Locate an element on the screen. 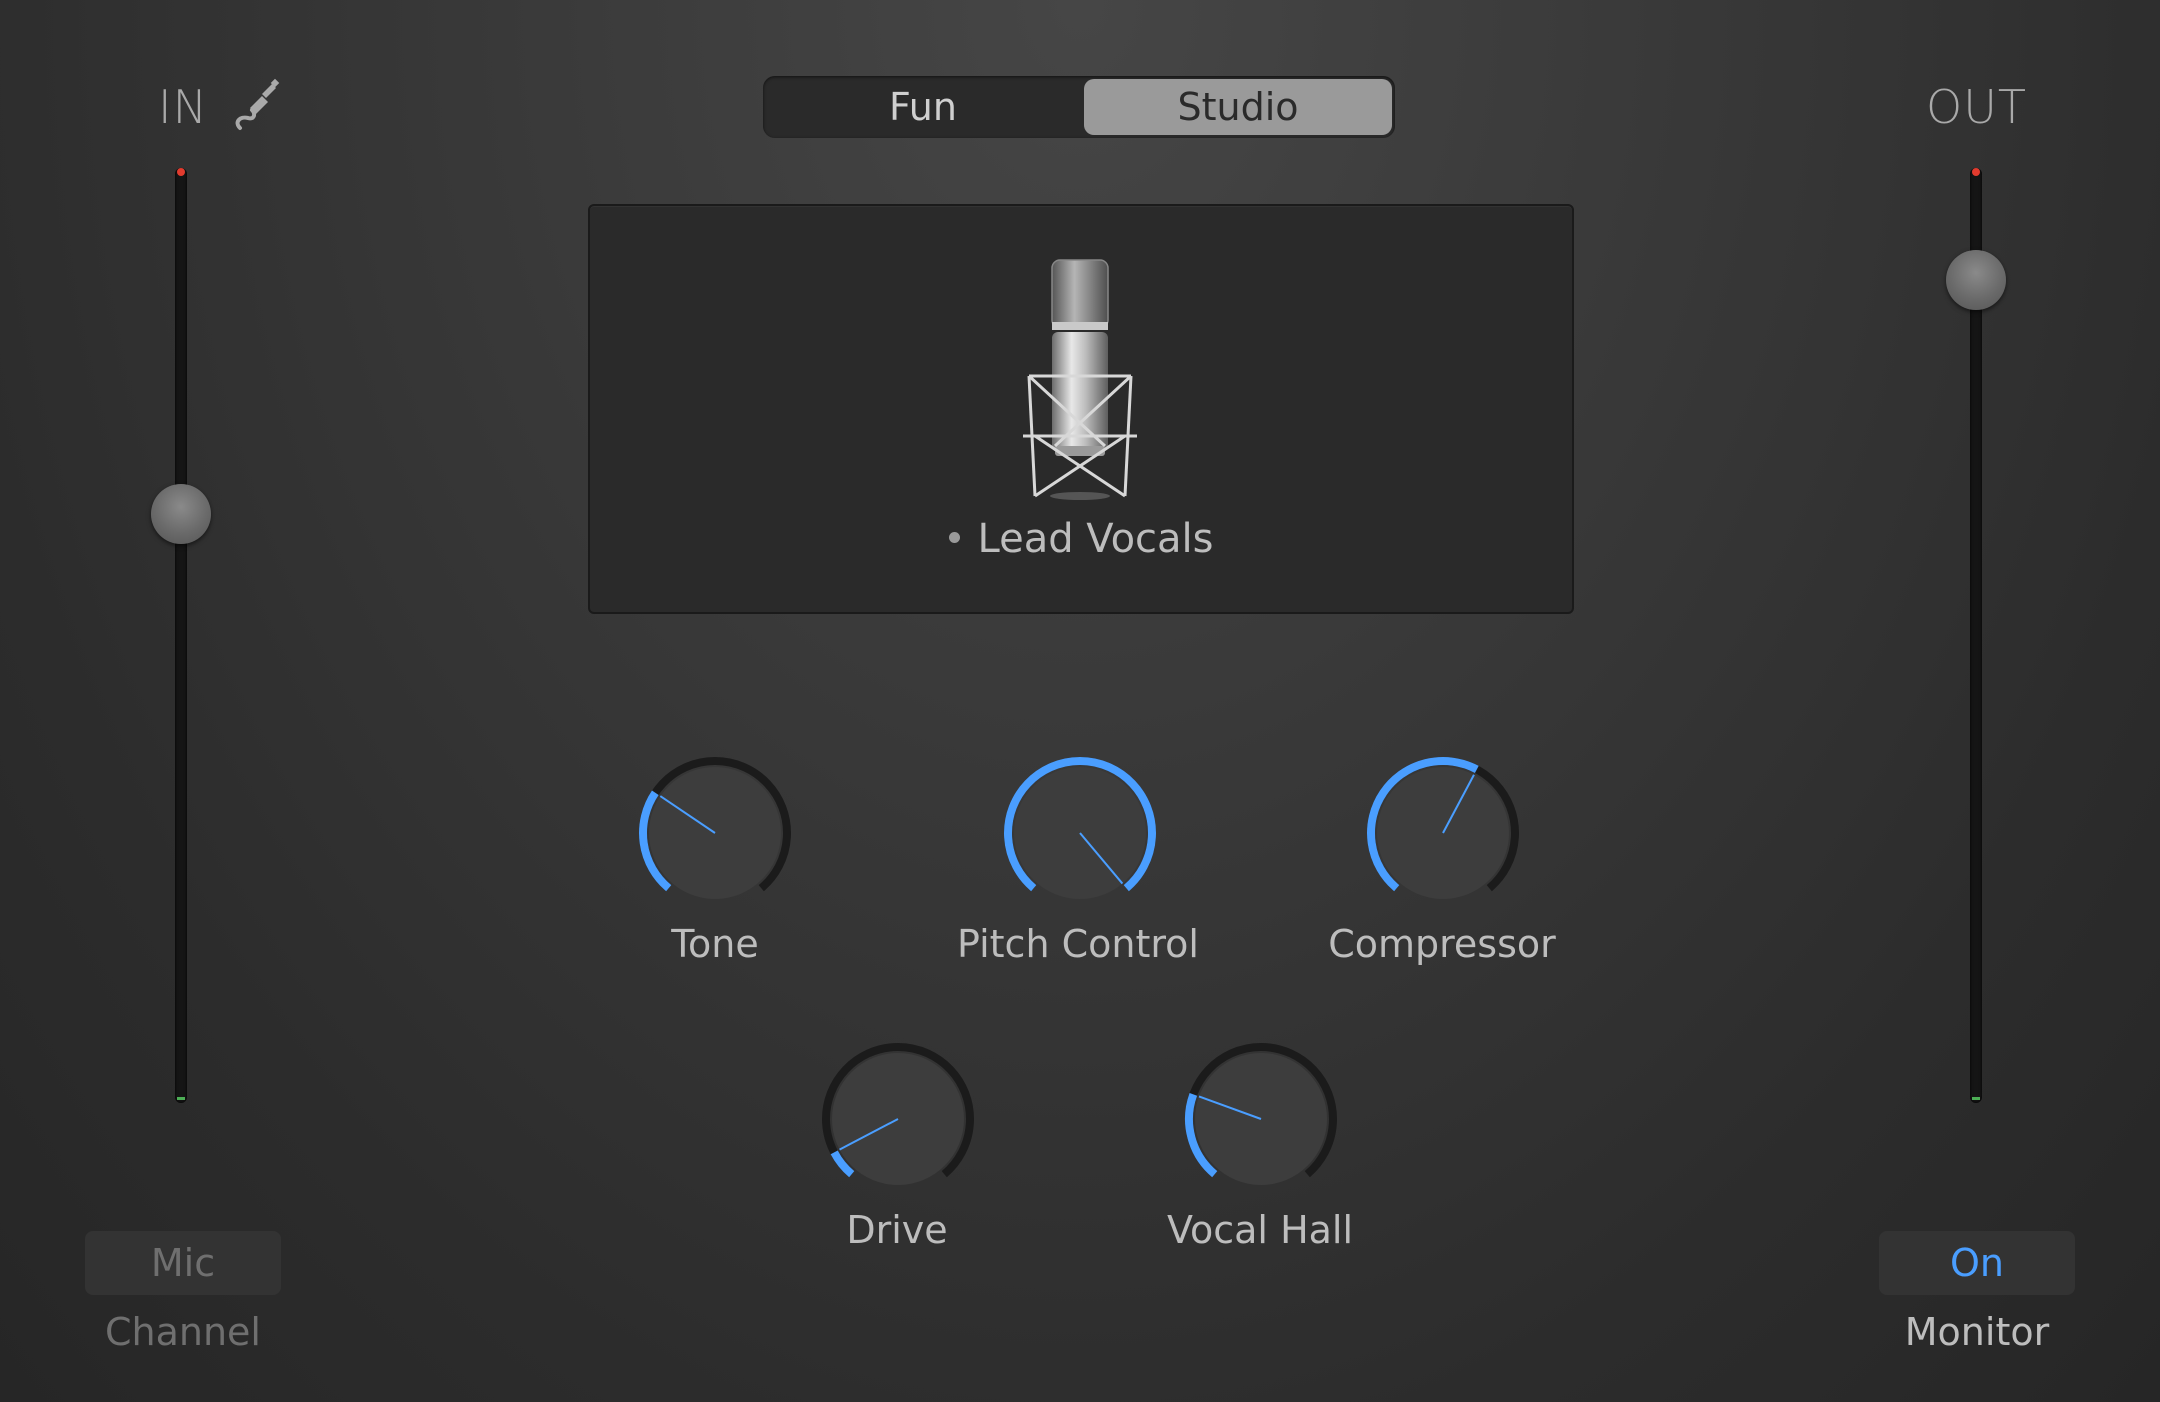  input-label: IN is located at coordinates (183, 107).